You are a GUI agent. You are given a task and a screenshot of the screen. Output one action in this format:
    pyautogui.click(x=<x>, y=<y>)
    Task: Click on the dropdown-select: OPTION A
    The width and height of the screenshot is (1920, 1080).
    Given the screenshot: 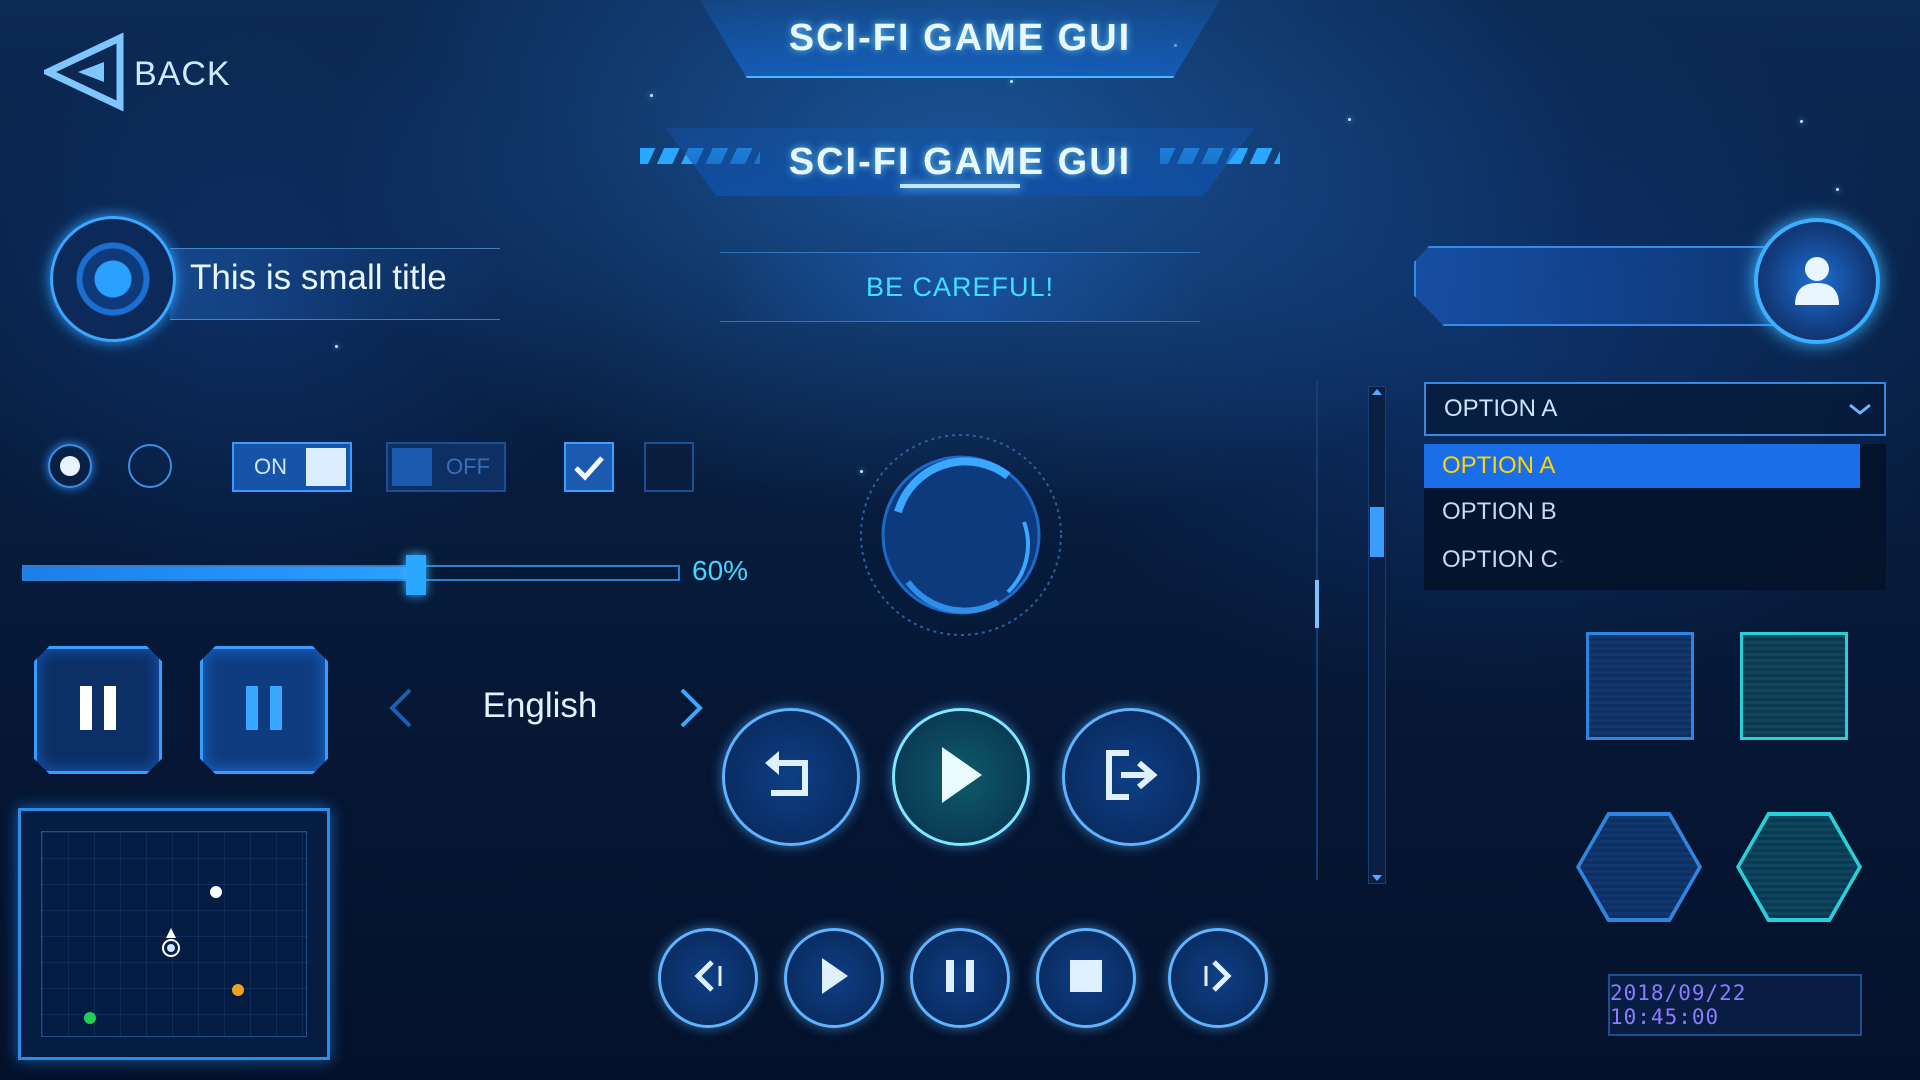 What is the action you would take?
    pyautogui.click(x=1655, y=409)
    